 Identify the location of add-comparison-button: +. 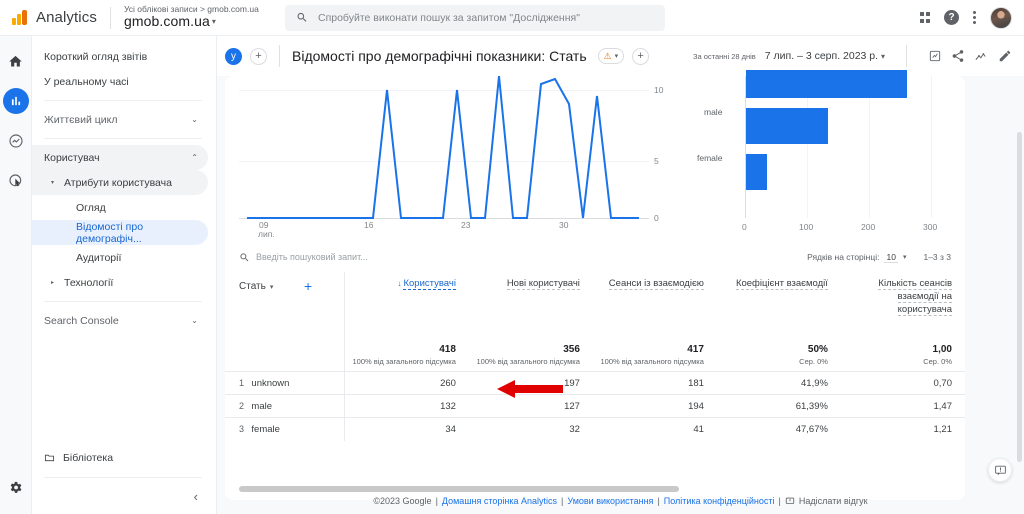
(258, 56).